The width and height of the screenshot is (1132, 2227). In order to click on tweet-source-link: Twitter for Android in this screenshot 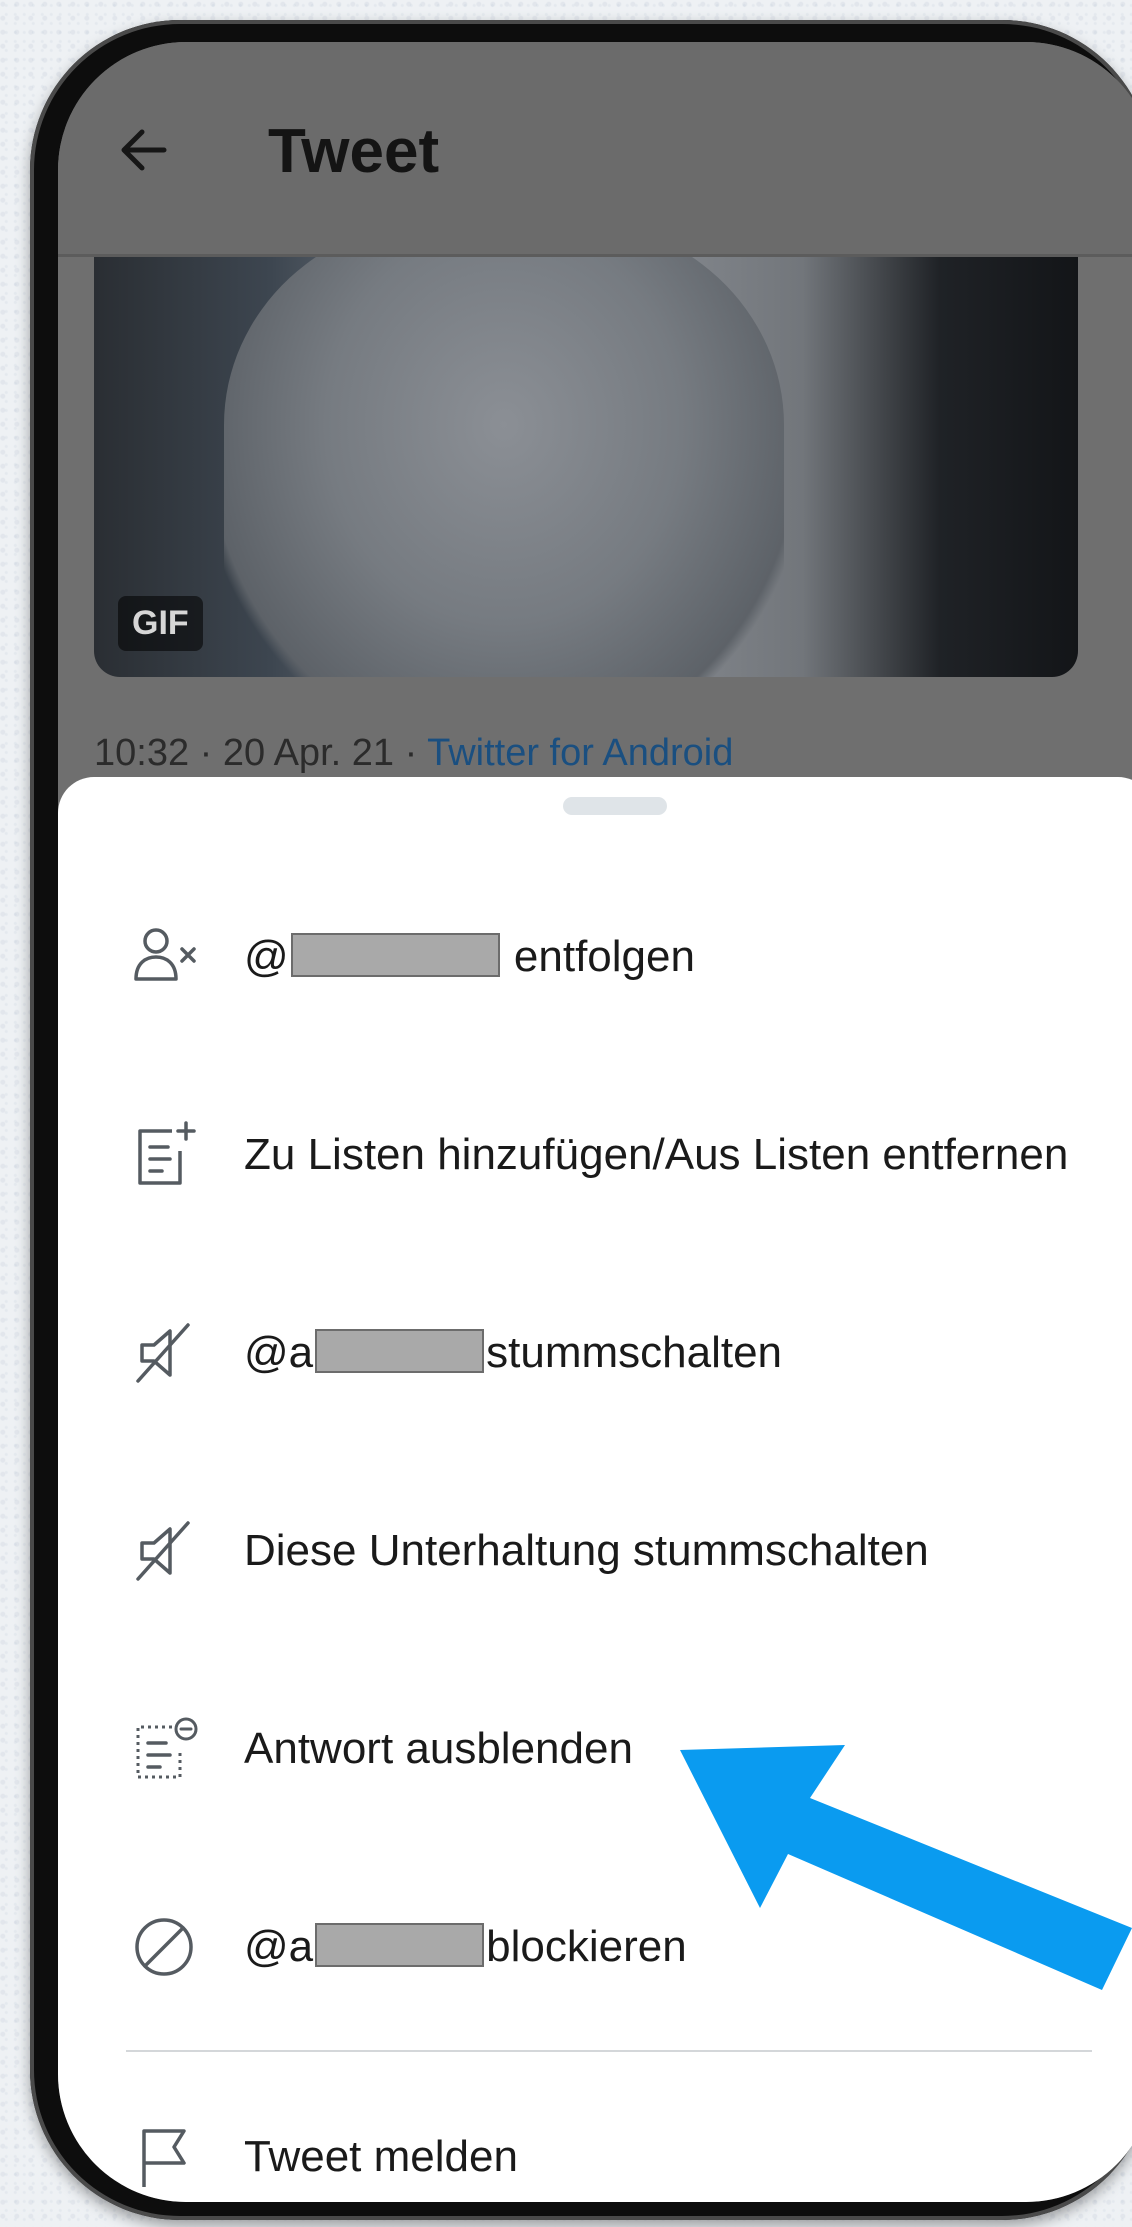, I will do `click(580, 753)`.